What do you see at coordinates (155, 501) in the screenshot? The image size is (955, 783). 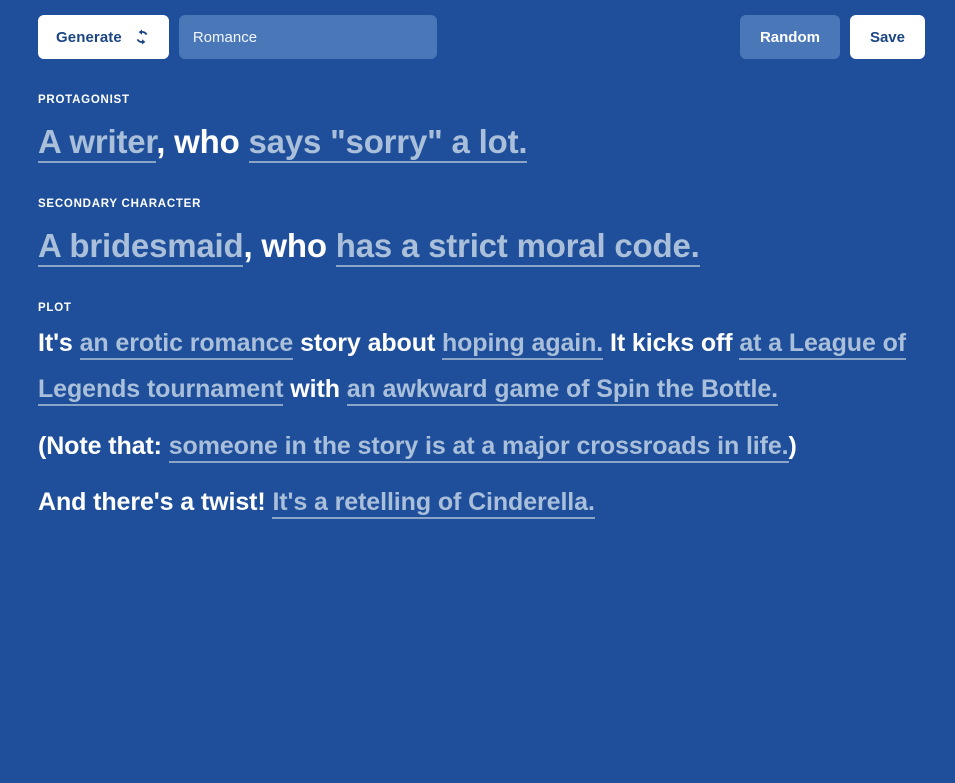 I see `plot-text-twist-intro: And there's a twist!` at bounding box center [155, 501].